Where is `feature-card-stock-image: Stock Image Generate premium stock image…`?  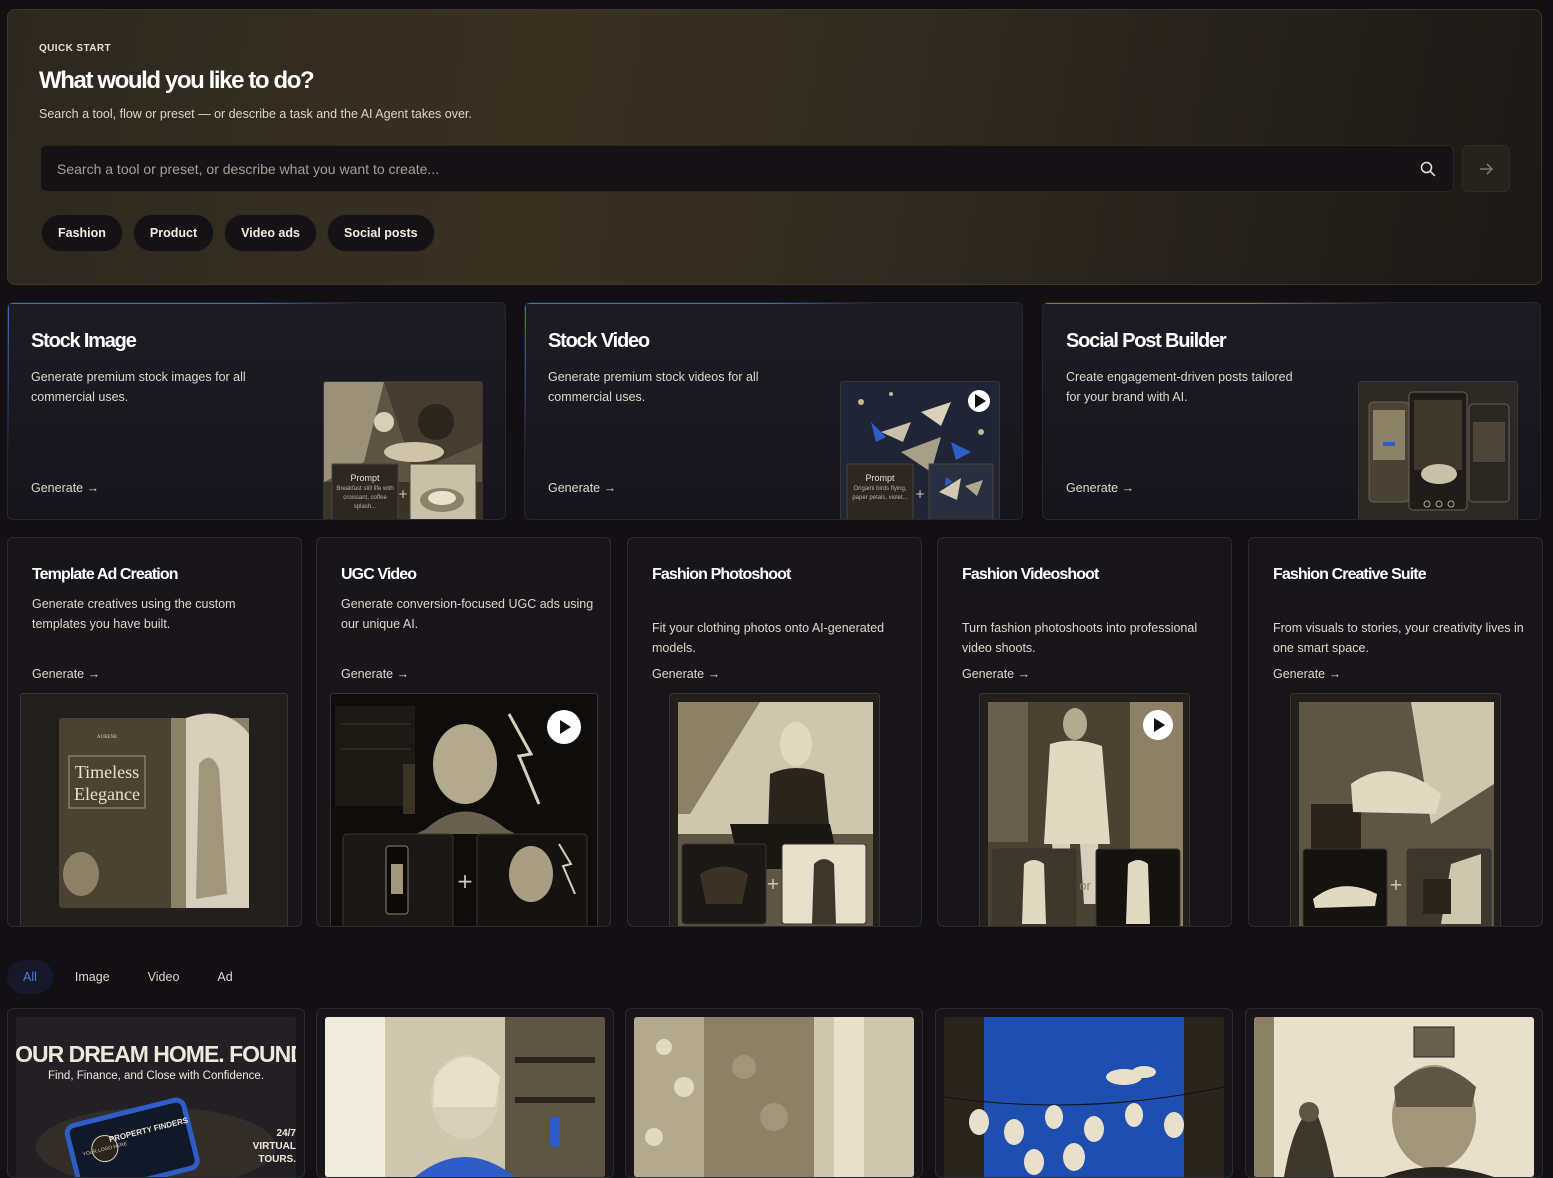 feature-card-stock-image: Stock Image Generate premium stock image… is located at coordinates (256, 411).